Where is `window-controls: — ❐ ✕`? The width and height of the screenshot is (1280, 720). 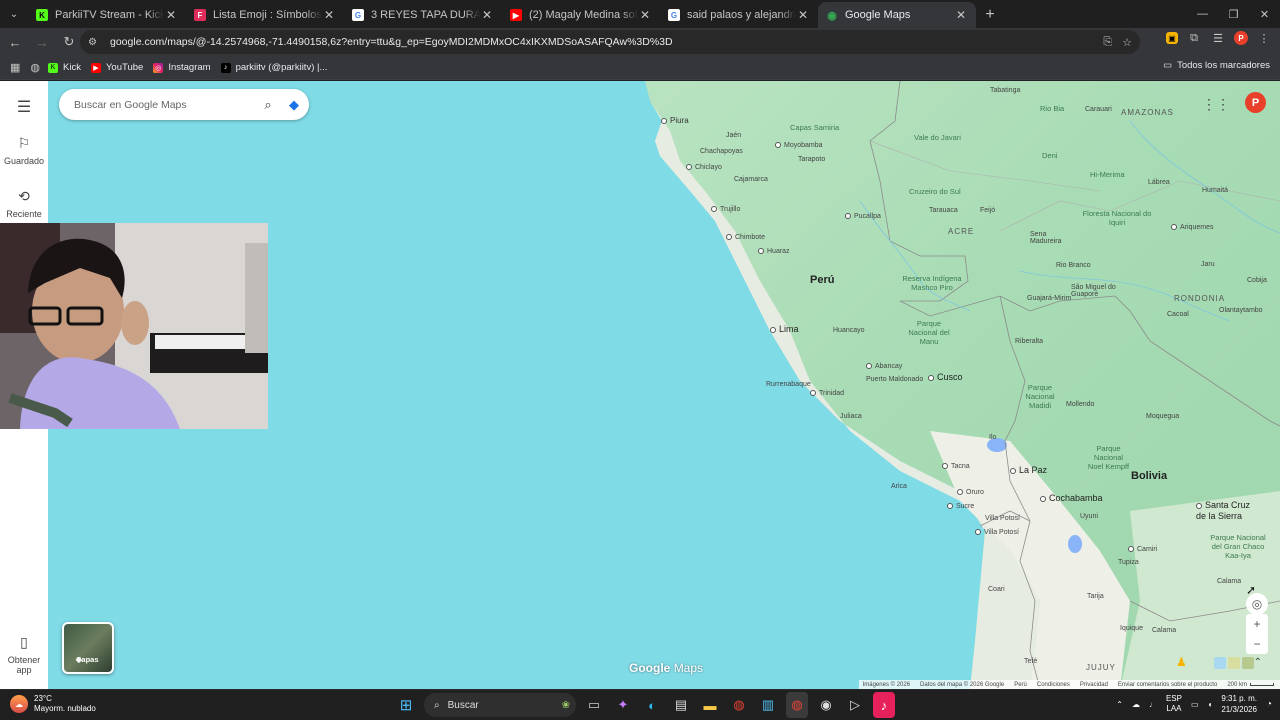 window-controls: — ❐ ✕ is located at coordinates (1233, 14).